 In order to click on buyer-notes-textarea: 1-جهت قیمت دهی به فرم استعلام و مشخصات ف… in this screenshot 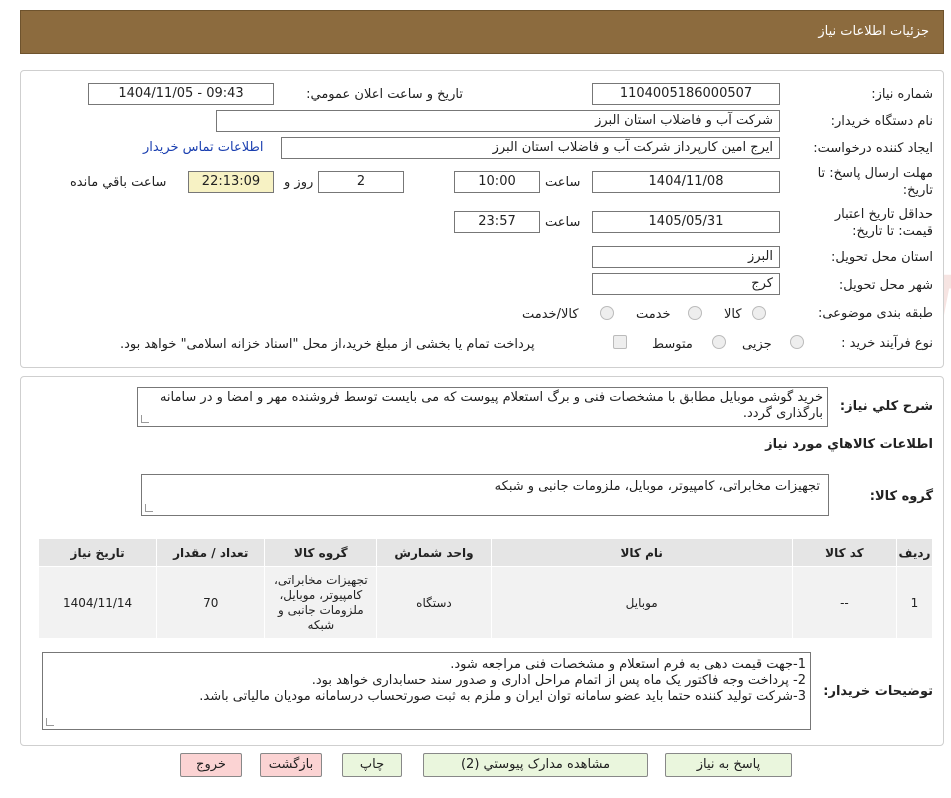, I will do `click(426, 691)`.